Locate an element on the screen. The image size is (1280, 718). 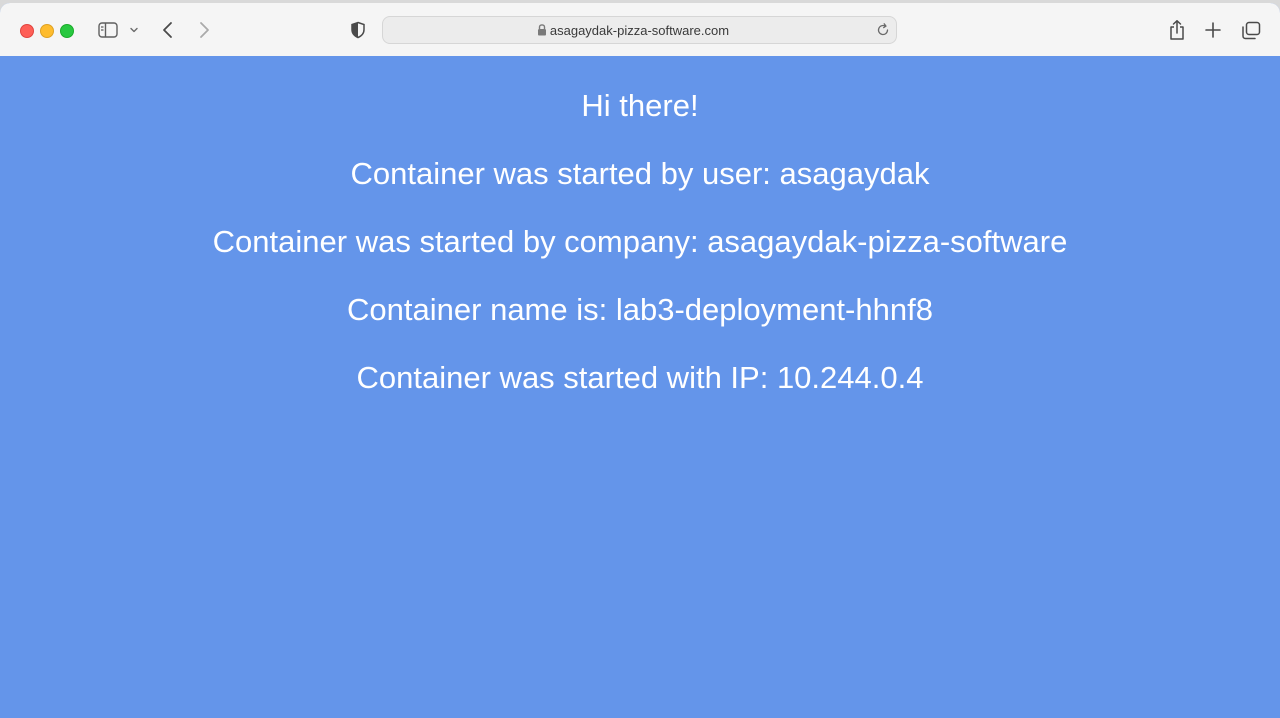
address-bar: asagaydak-pizza-software.com is located at coordinates (639, 30).